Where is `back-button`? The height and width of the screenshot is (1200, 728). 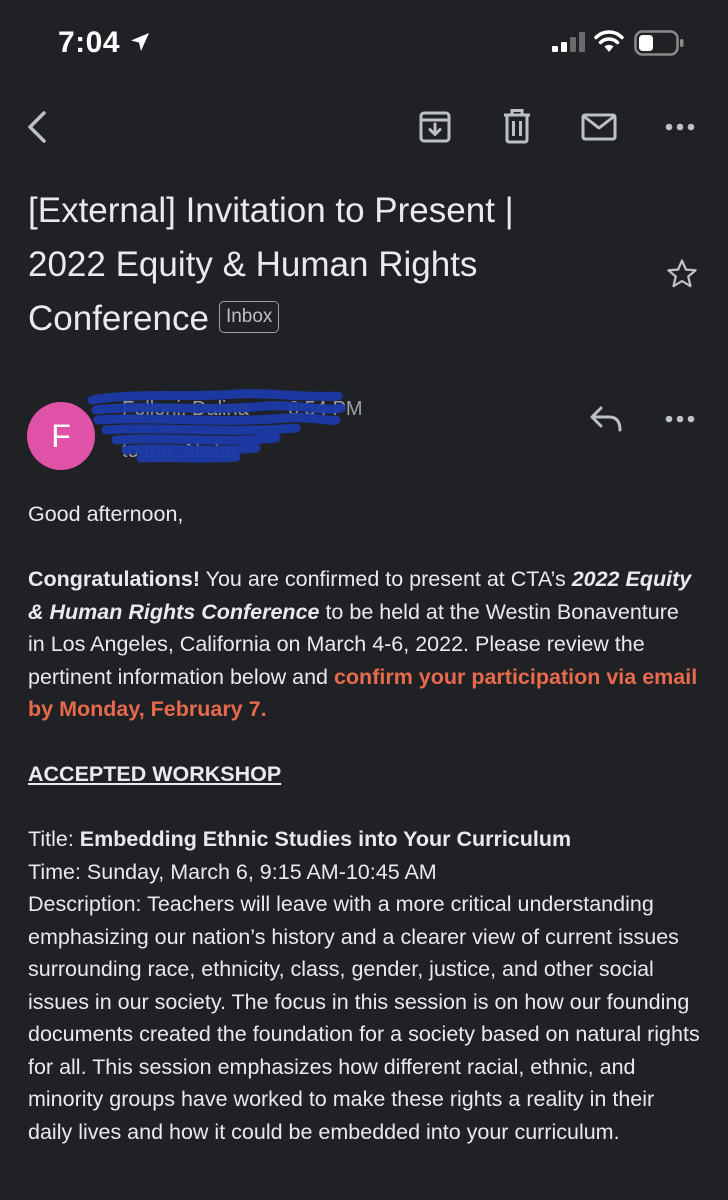 back-button is located at coordinates (38, 127).